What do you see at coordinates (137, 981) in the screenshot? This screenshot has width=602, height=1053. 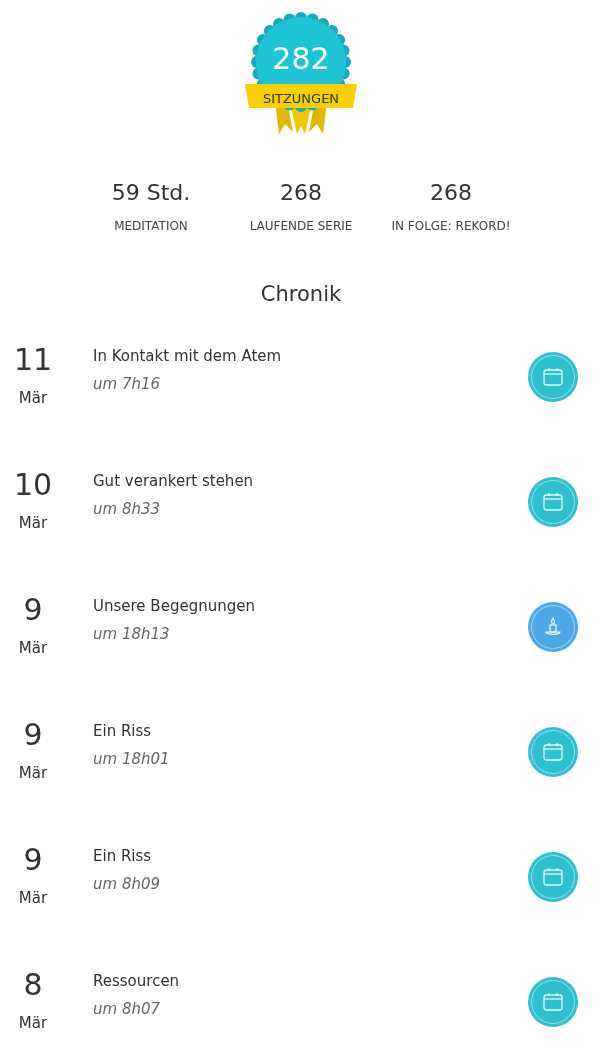 I see `entry-title: Ressourcen` at bounding box center [137, 981].